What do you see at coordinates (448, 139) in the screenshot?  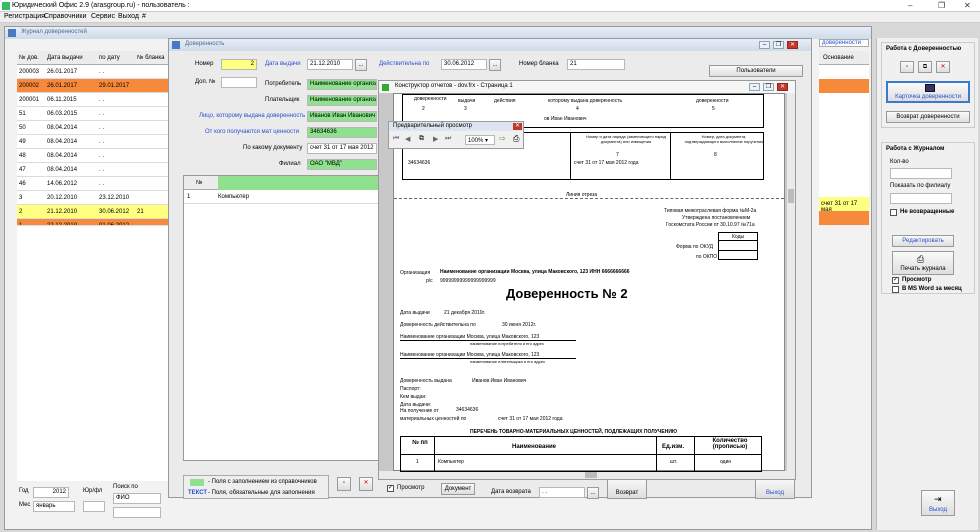 I see `last-page-icon: ⏭` at bounding box center [448, 139].